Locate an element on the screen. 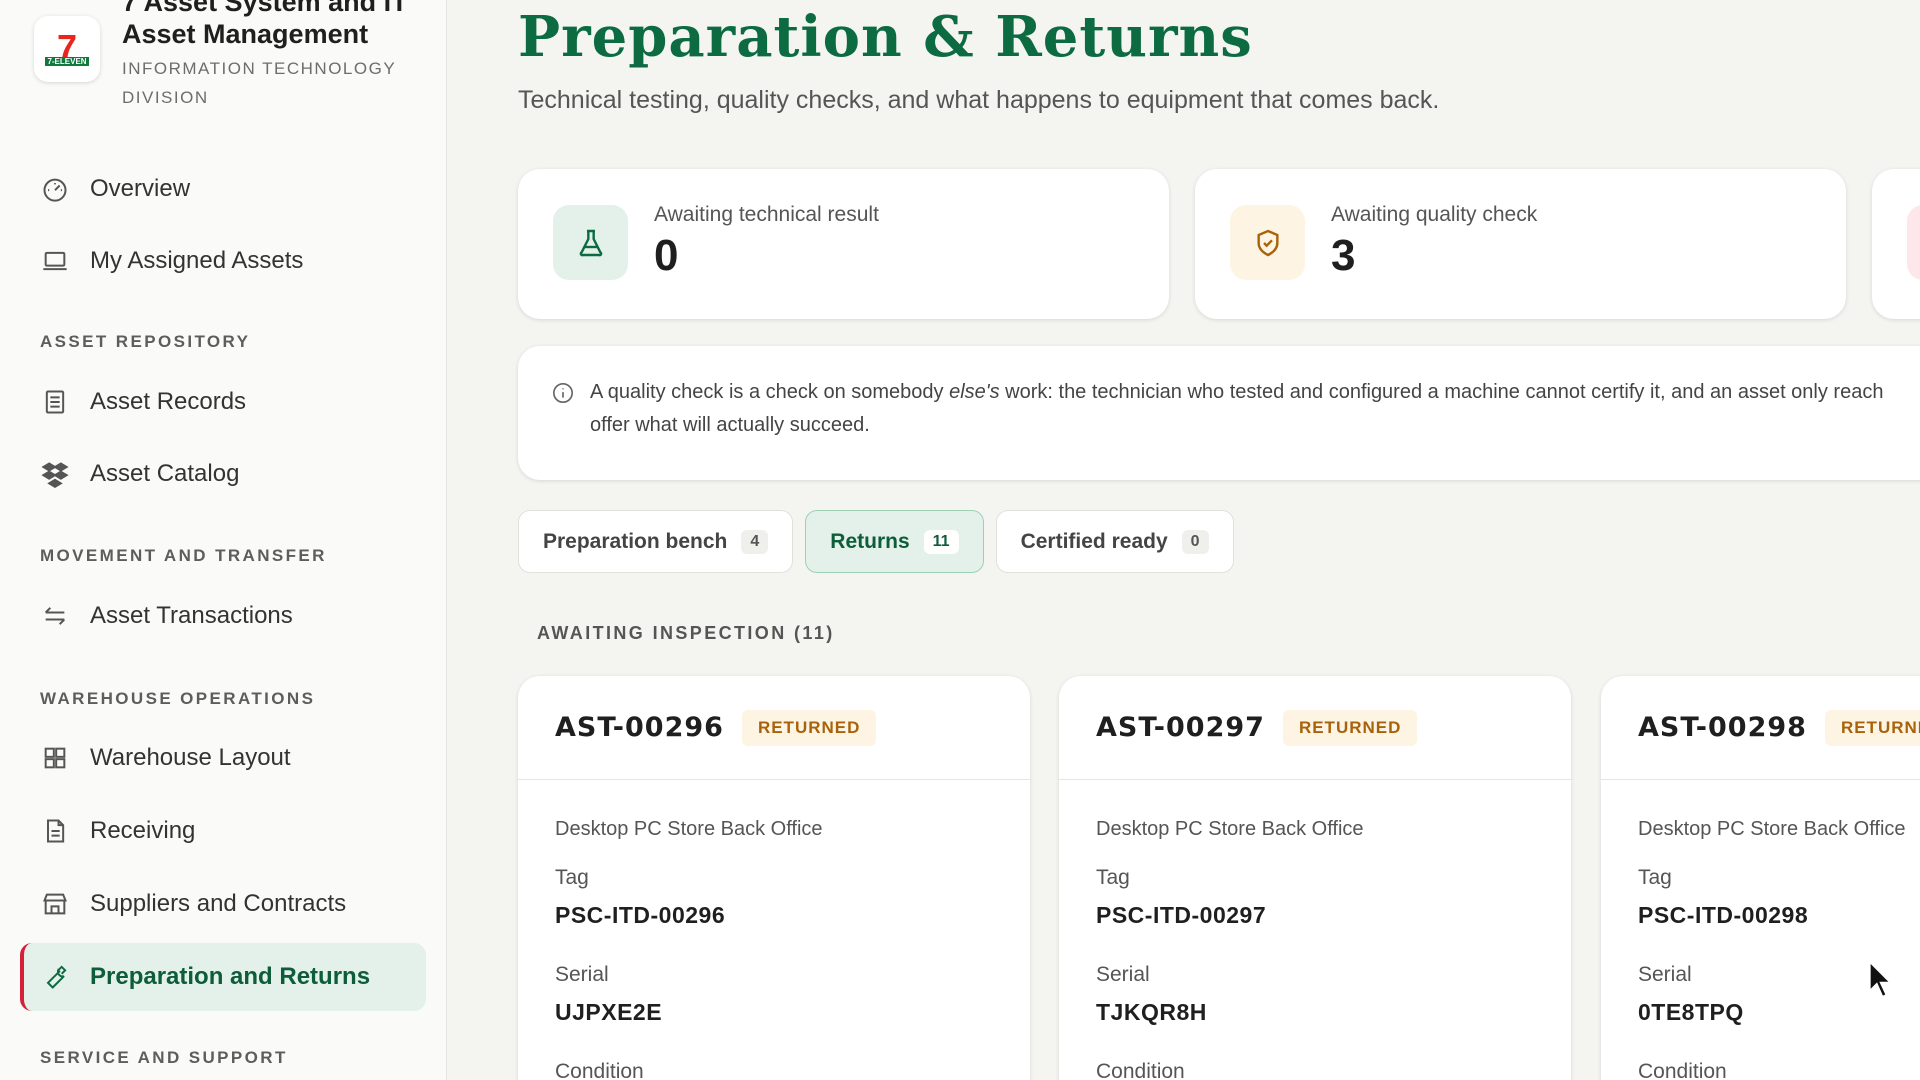 Image resolution: width=1920 pixels, height=1080 pixels. transfer-arrows-icon is located at coordinates (55, 616).